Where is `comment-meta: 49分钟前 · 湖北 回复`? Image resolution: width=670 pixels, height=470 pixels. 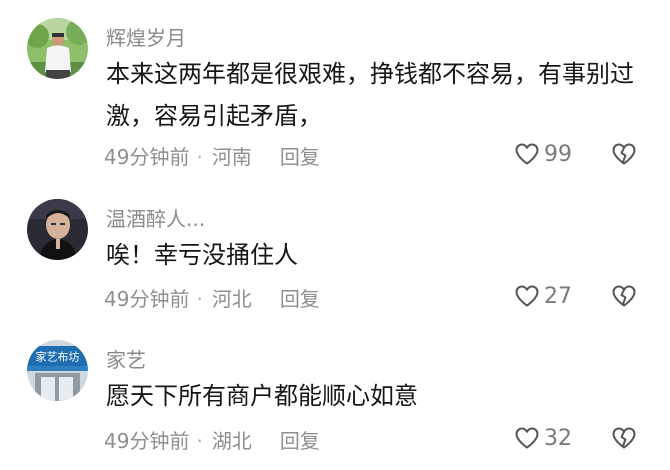
comment-meta: 49分钟前 · 湖北 回复 is located at coordinates (212, 439).